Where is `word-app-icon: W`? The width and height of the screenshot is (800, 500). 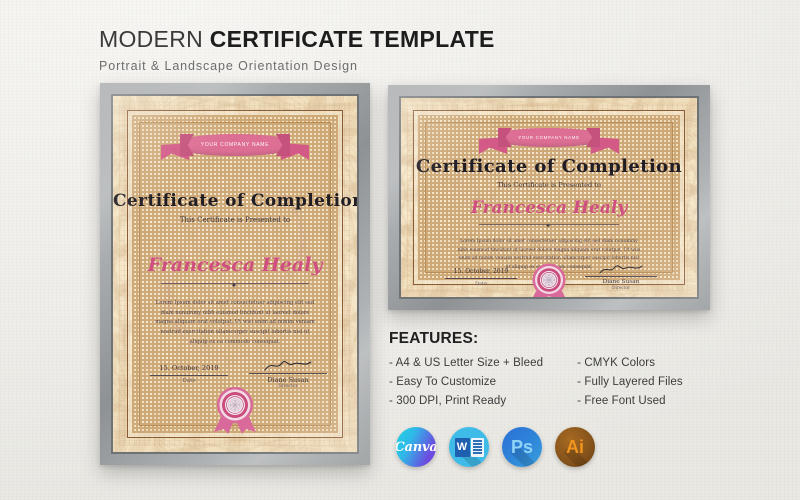 word-app-icon: W is located at coordinates (469, 447).